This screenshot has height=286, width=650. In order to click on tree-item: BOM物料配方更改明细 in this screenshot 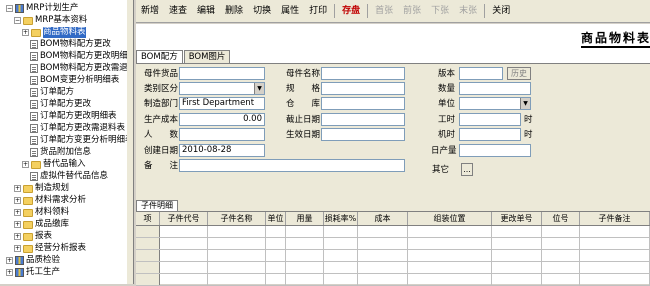, I will do `click(79, 56)`.